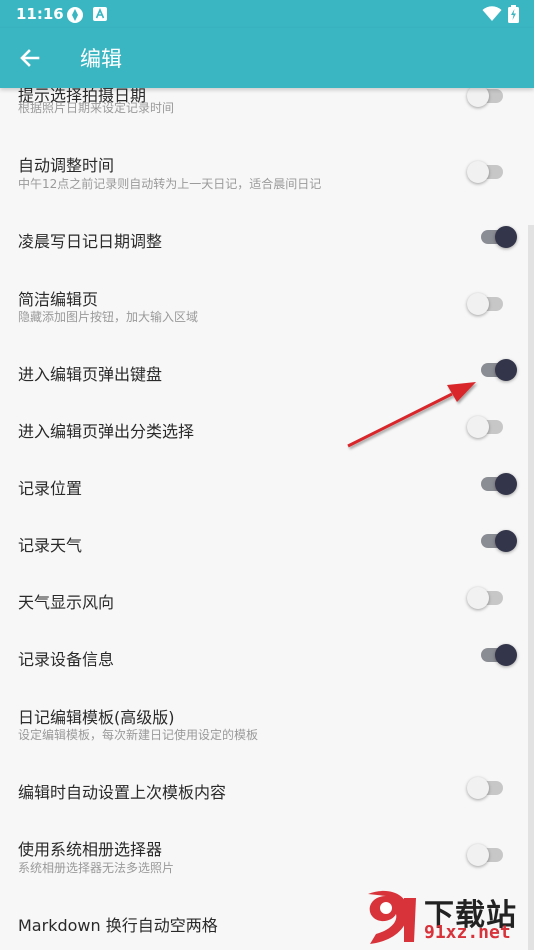 This screenshot has height=950, width=534. I want to click on setting-subtitle: 隐藏添加图片按钮，加大输入区域, so click(108, 317).